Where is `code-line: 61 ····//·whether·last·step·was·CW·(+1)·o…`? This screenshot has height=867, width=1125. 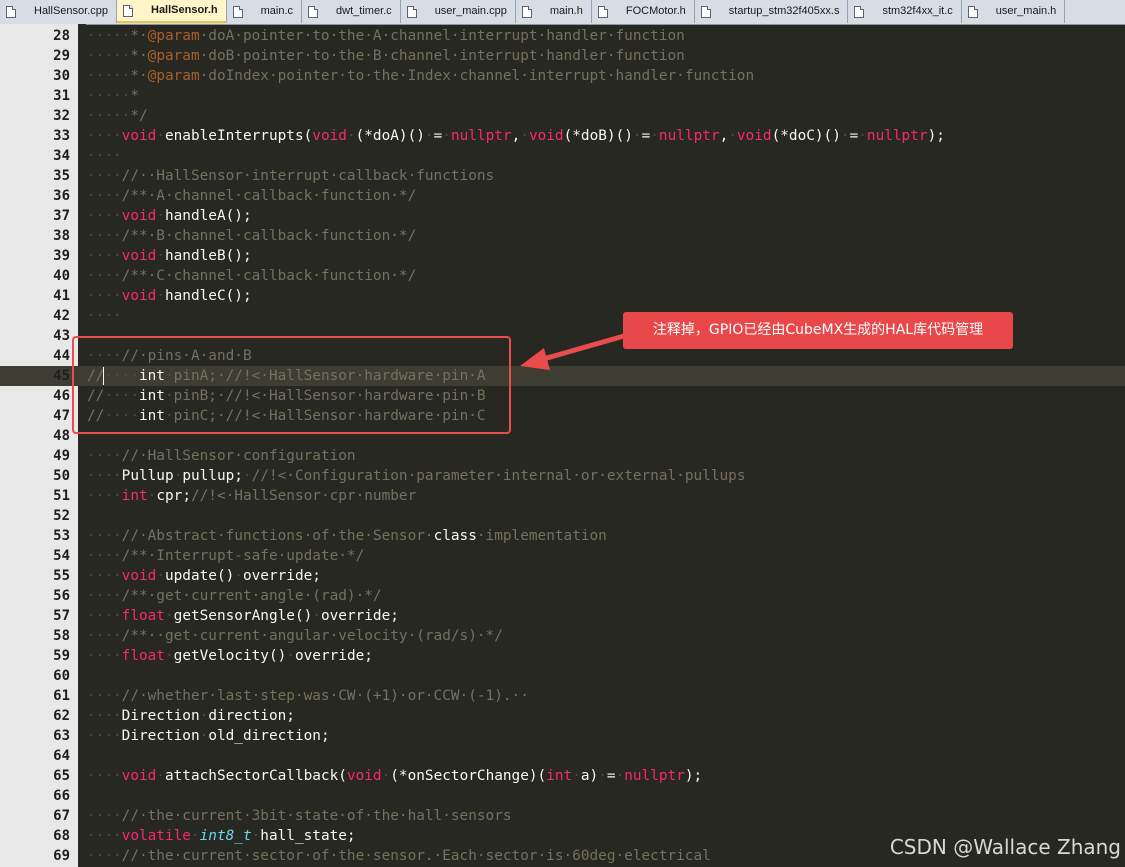
code-line: 61 ····//·whether·last·step·was·CW·(+1)·o… is located at coordinates (562, 696).